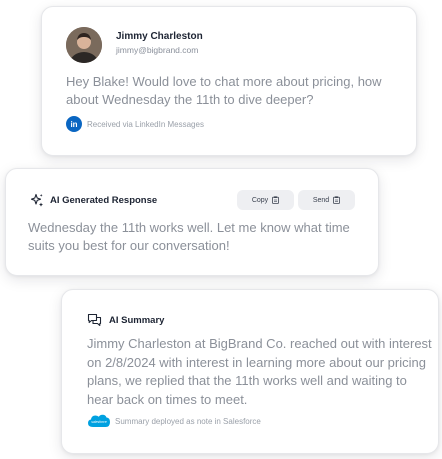 Image resolution: width=442 pixels, height=459 pixels. What do you see at coordinates (94, 320) in the screenshot?
I see `chat-bubbles-icon` at bounding box center [94, 320].